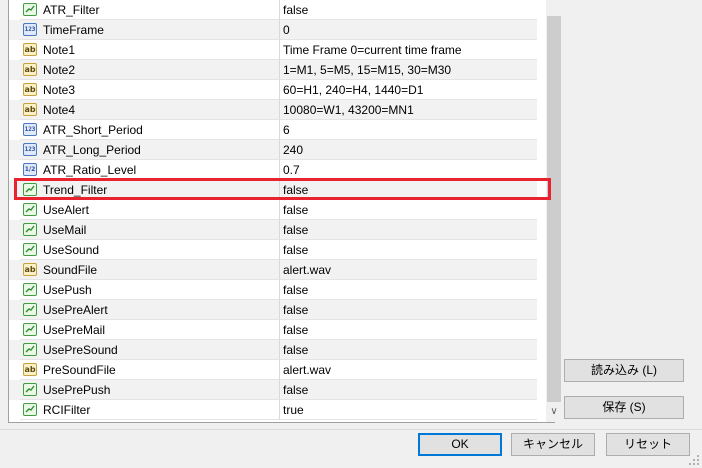 The image size is (702, 468). I want to click on param-name: UseAlert, so click(66, 210).